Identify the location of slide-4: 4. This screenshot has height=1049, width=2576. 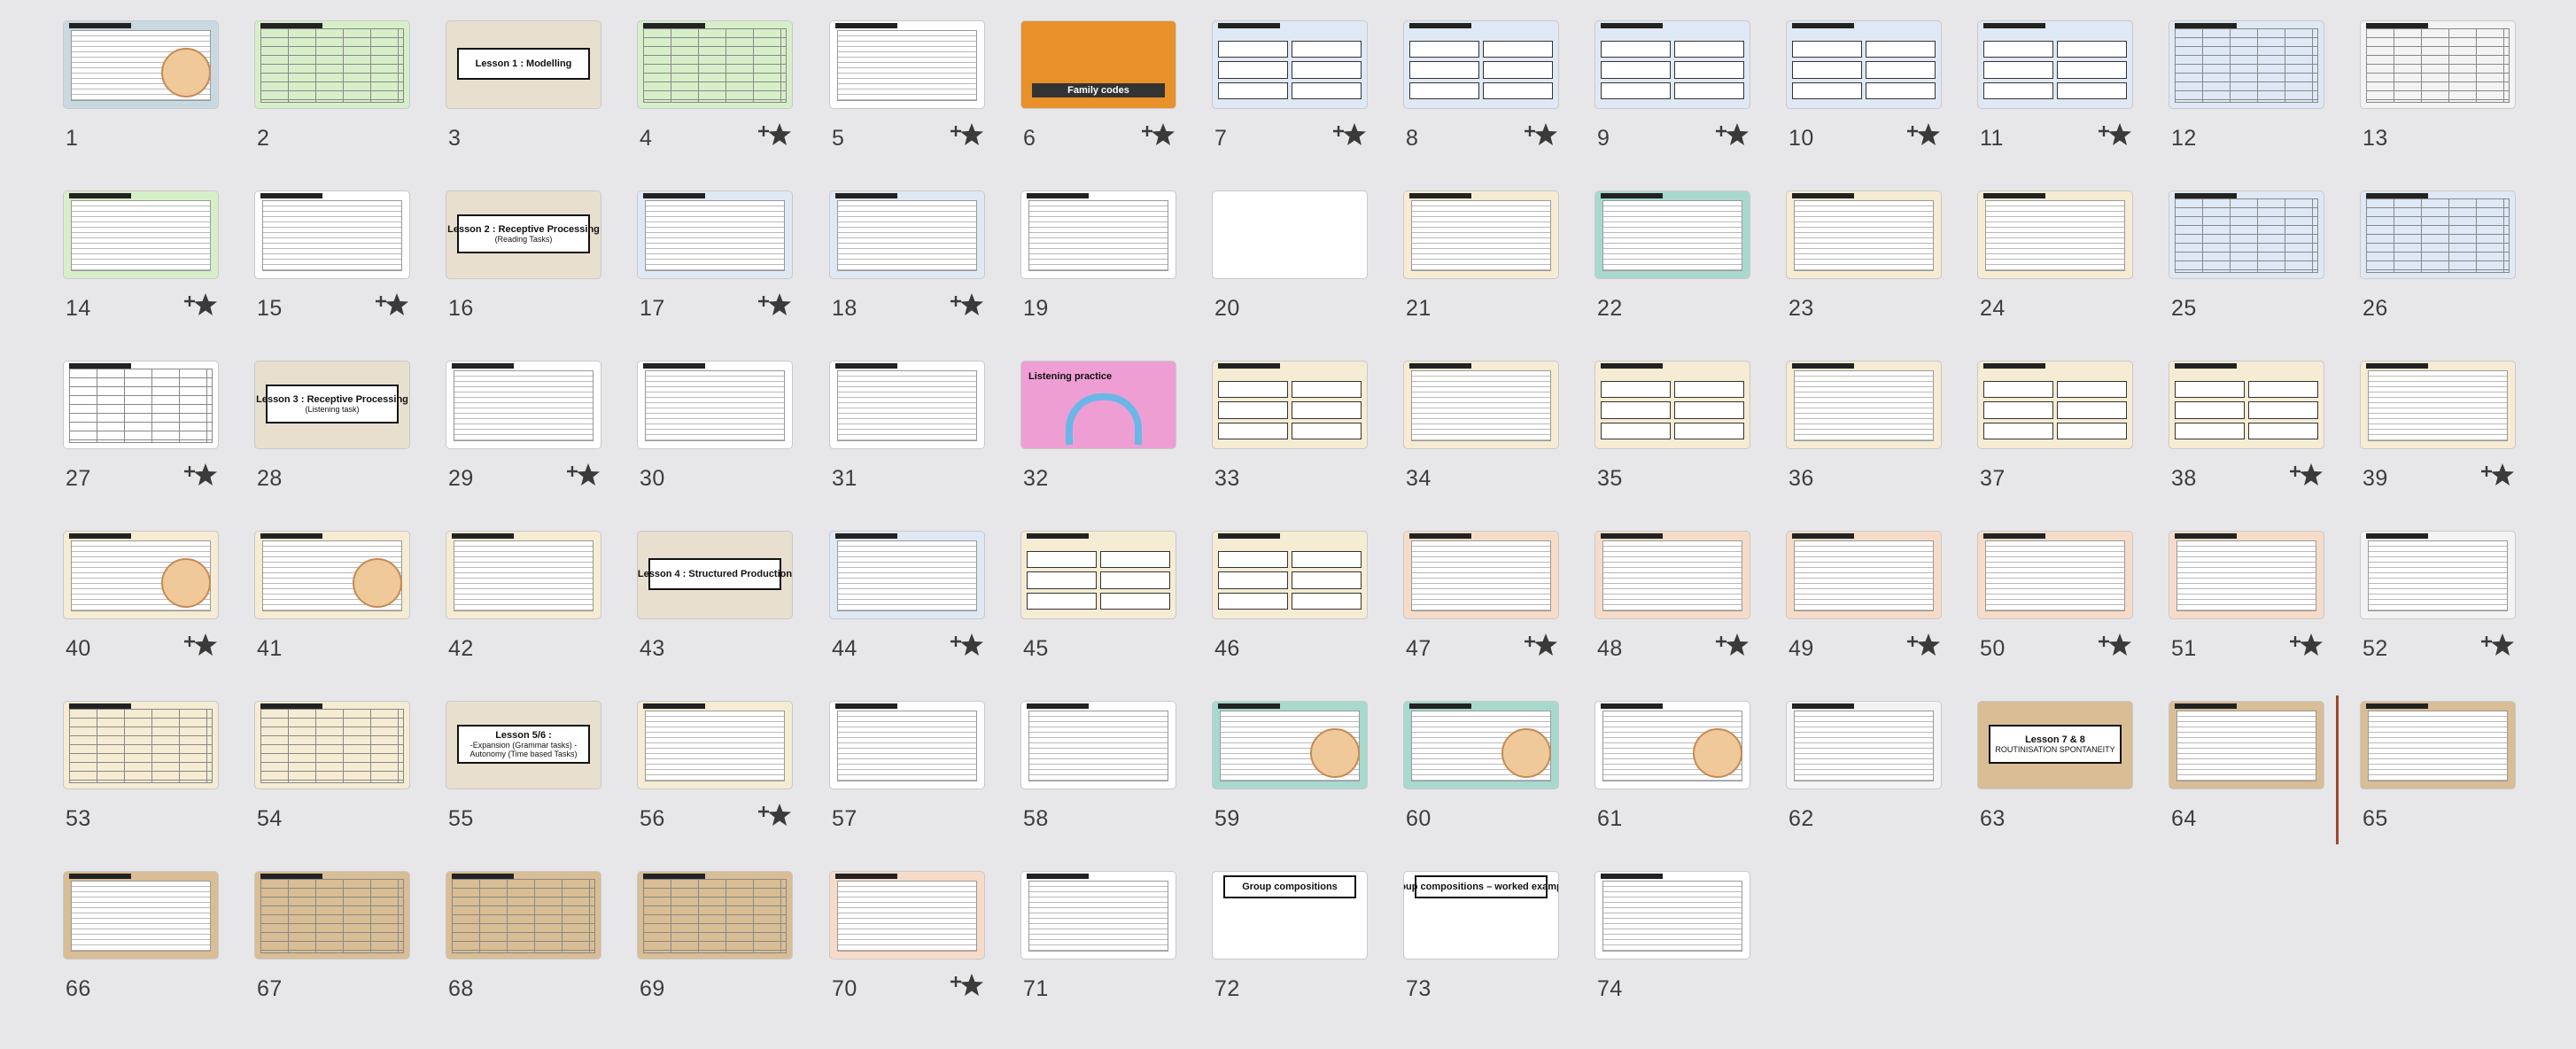
(715, 96).